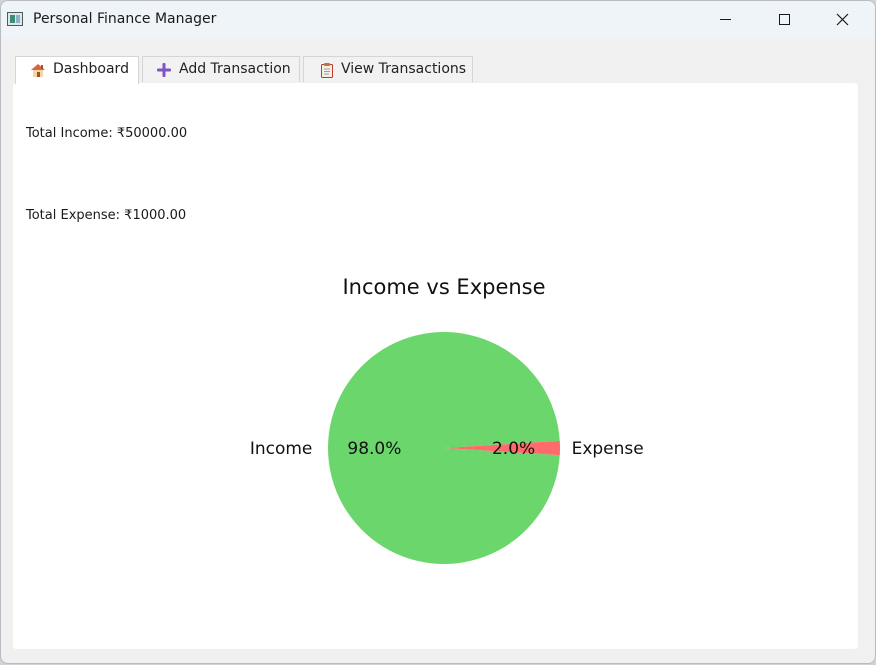 The height and width of the screenshot is (665, 876). Describe the element at coordinates (404, 69) in the screenshot. I see `tab-view-transactions-label: View Transactions` at that location.